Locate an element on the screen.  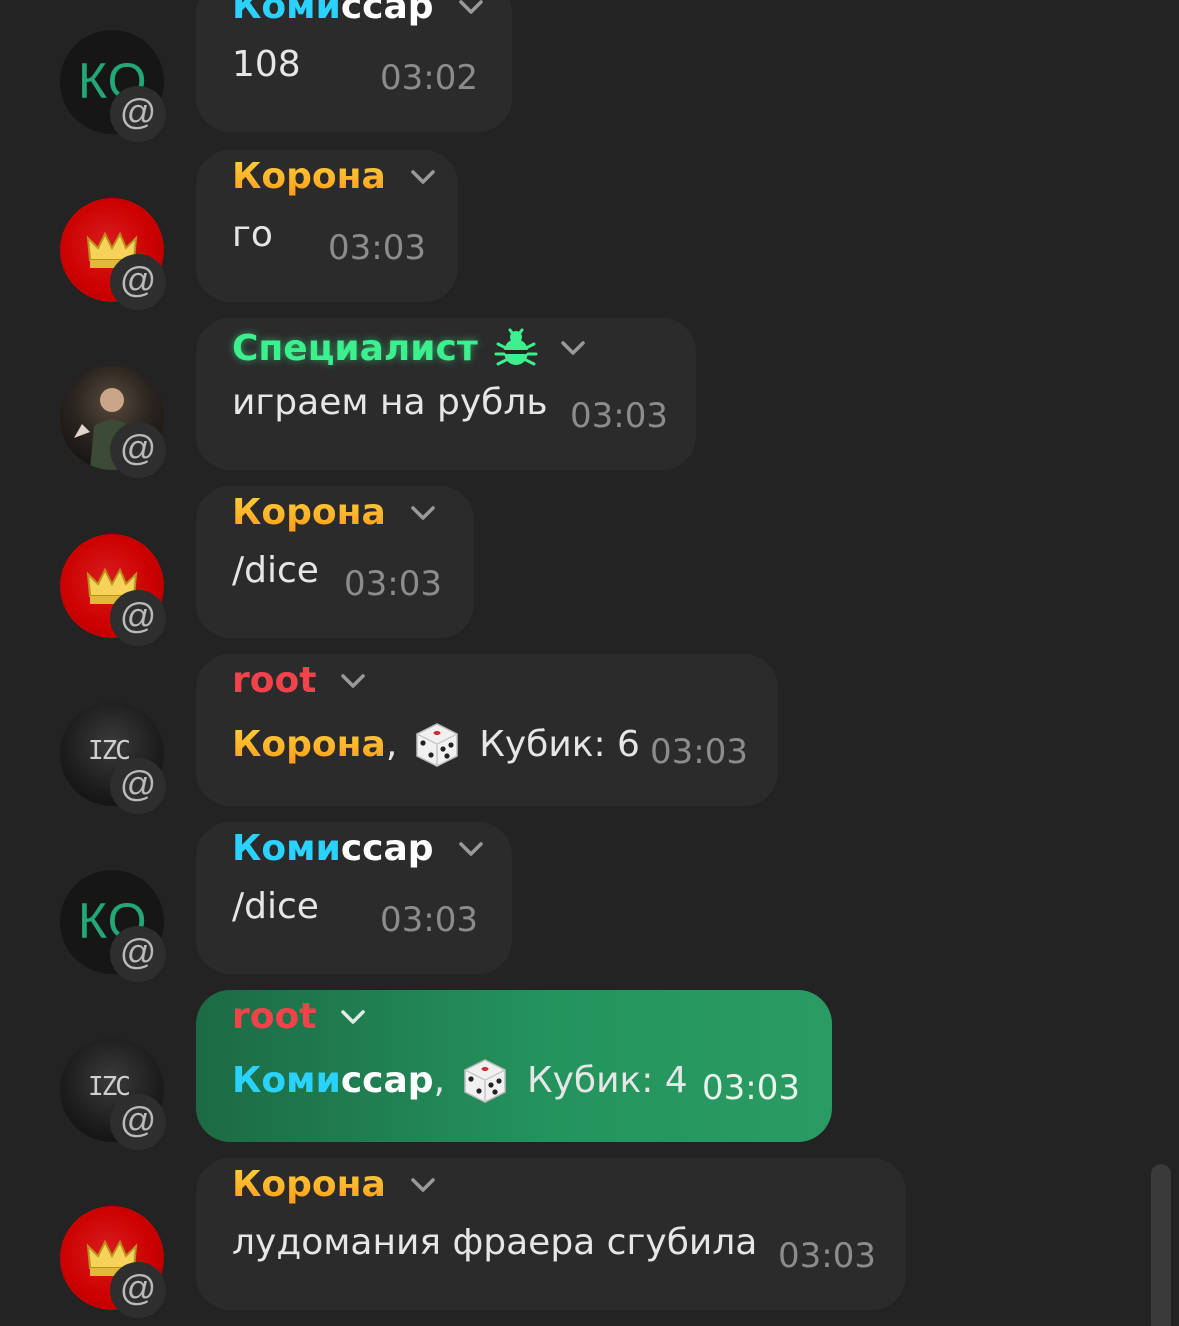
message-bubble: root Корона, Кубик: 6 03:03 is located at coordinates (487, 730).